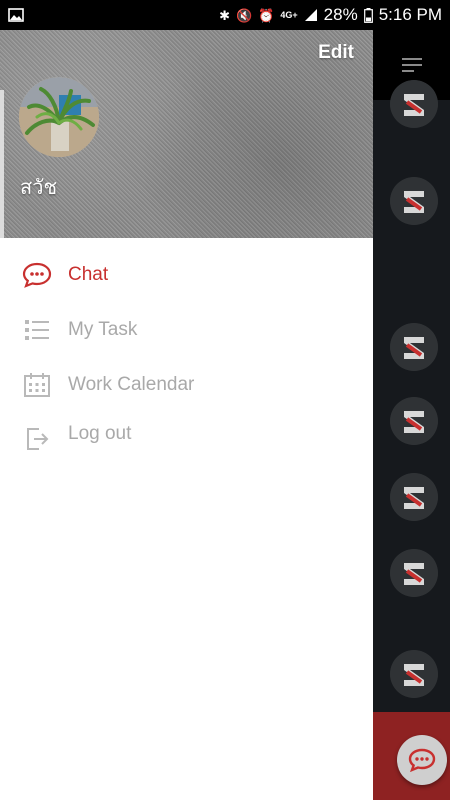 This screenshot has height=800, width=450. What do you see at coordinates (336, 53) in the screenshot?
I see `edit-button: Edit` at bounding box center [336, 53].